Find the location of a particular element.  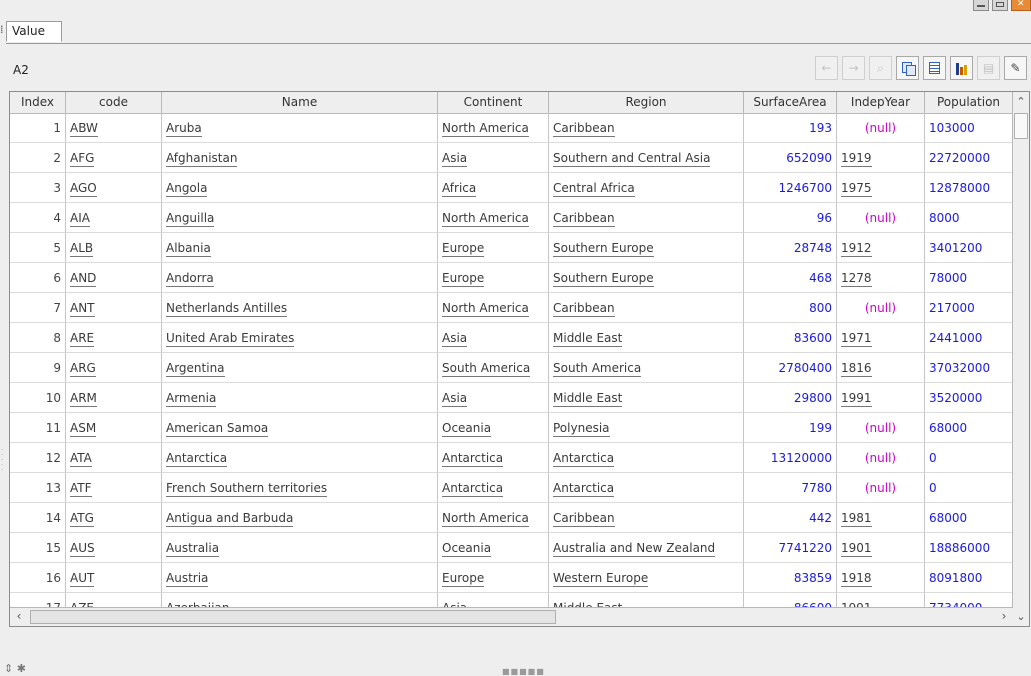

table-cell: ARG is located at coordinates (114, 368).